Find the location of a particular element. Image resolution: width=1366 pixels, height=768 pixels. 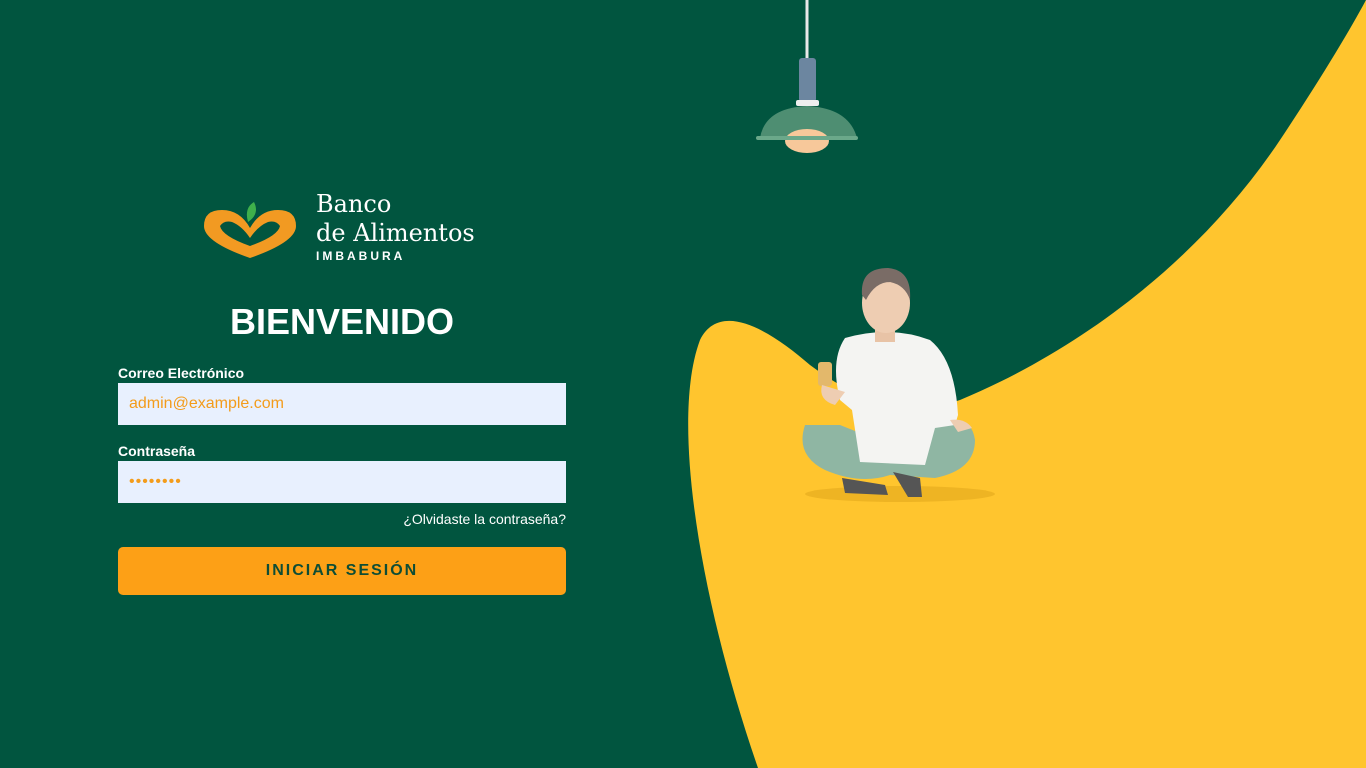

pendant-lamp-icon is located at coordinates (807, 76).